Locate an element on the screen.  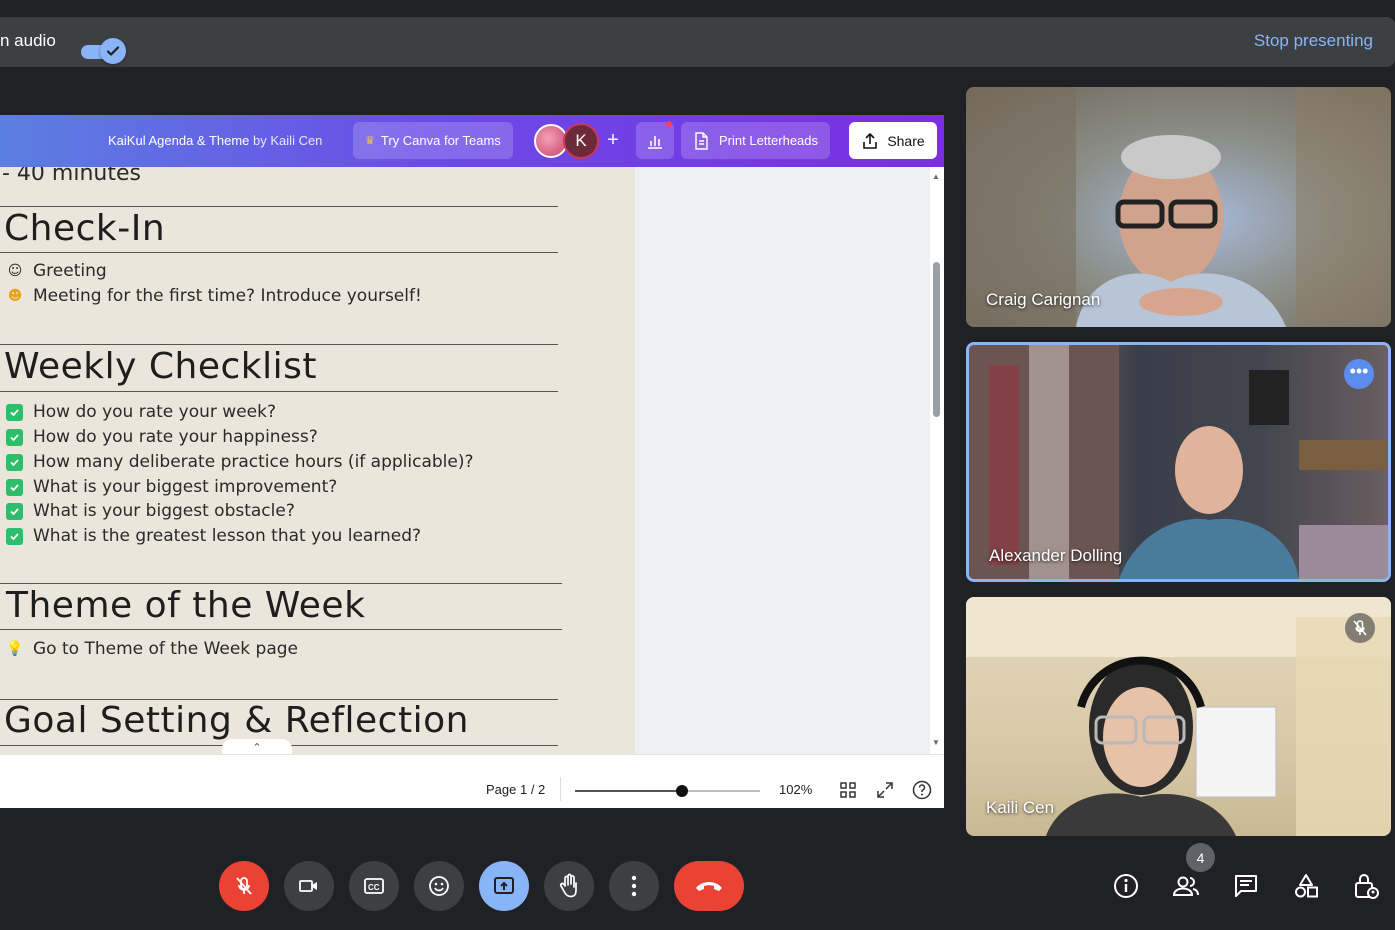
participant-tile-active: ••• Alexander Dolling is located at coordinates (1178, 462).